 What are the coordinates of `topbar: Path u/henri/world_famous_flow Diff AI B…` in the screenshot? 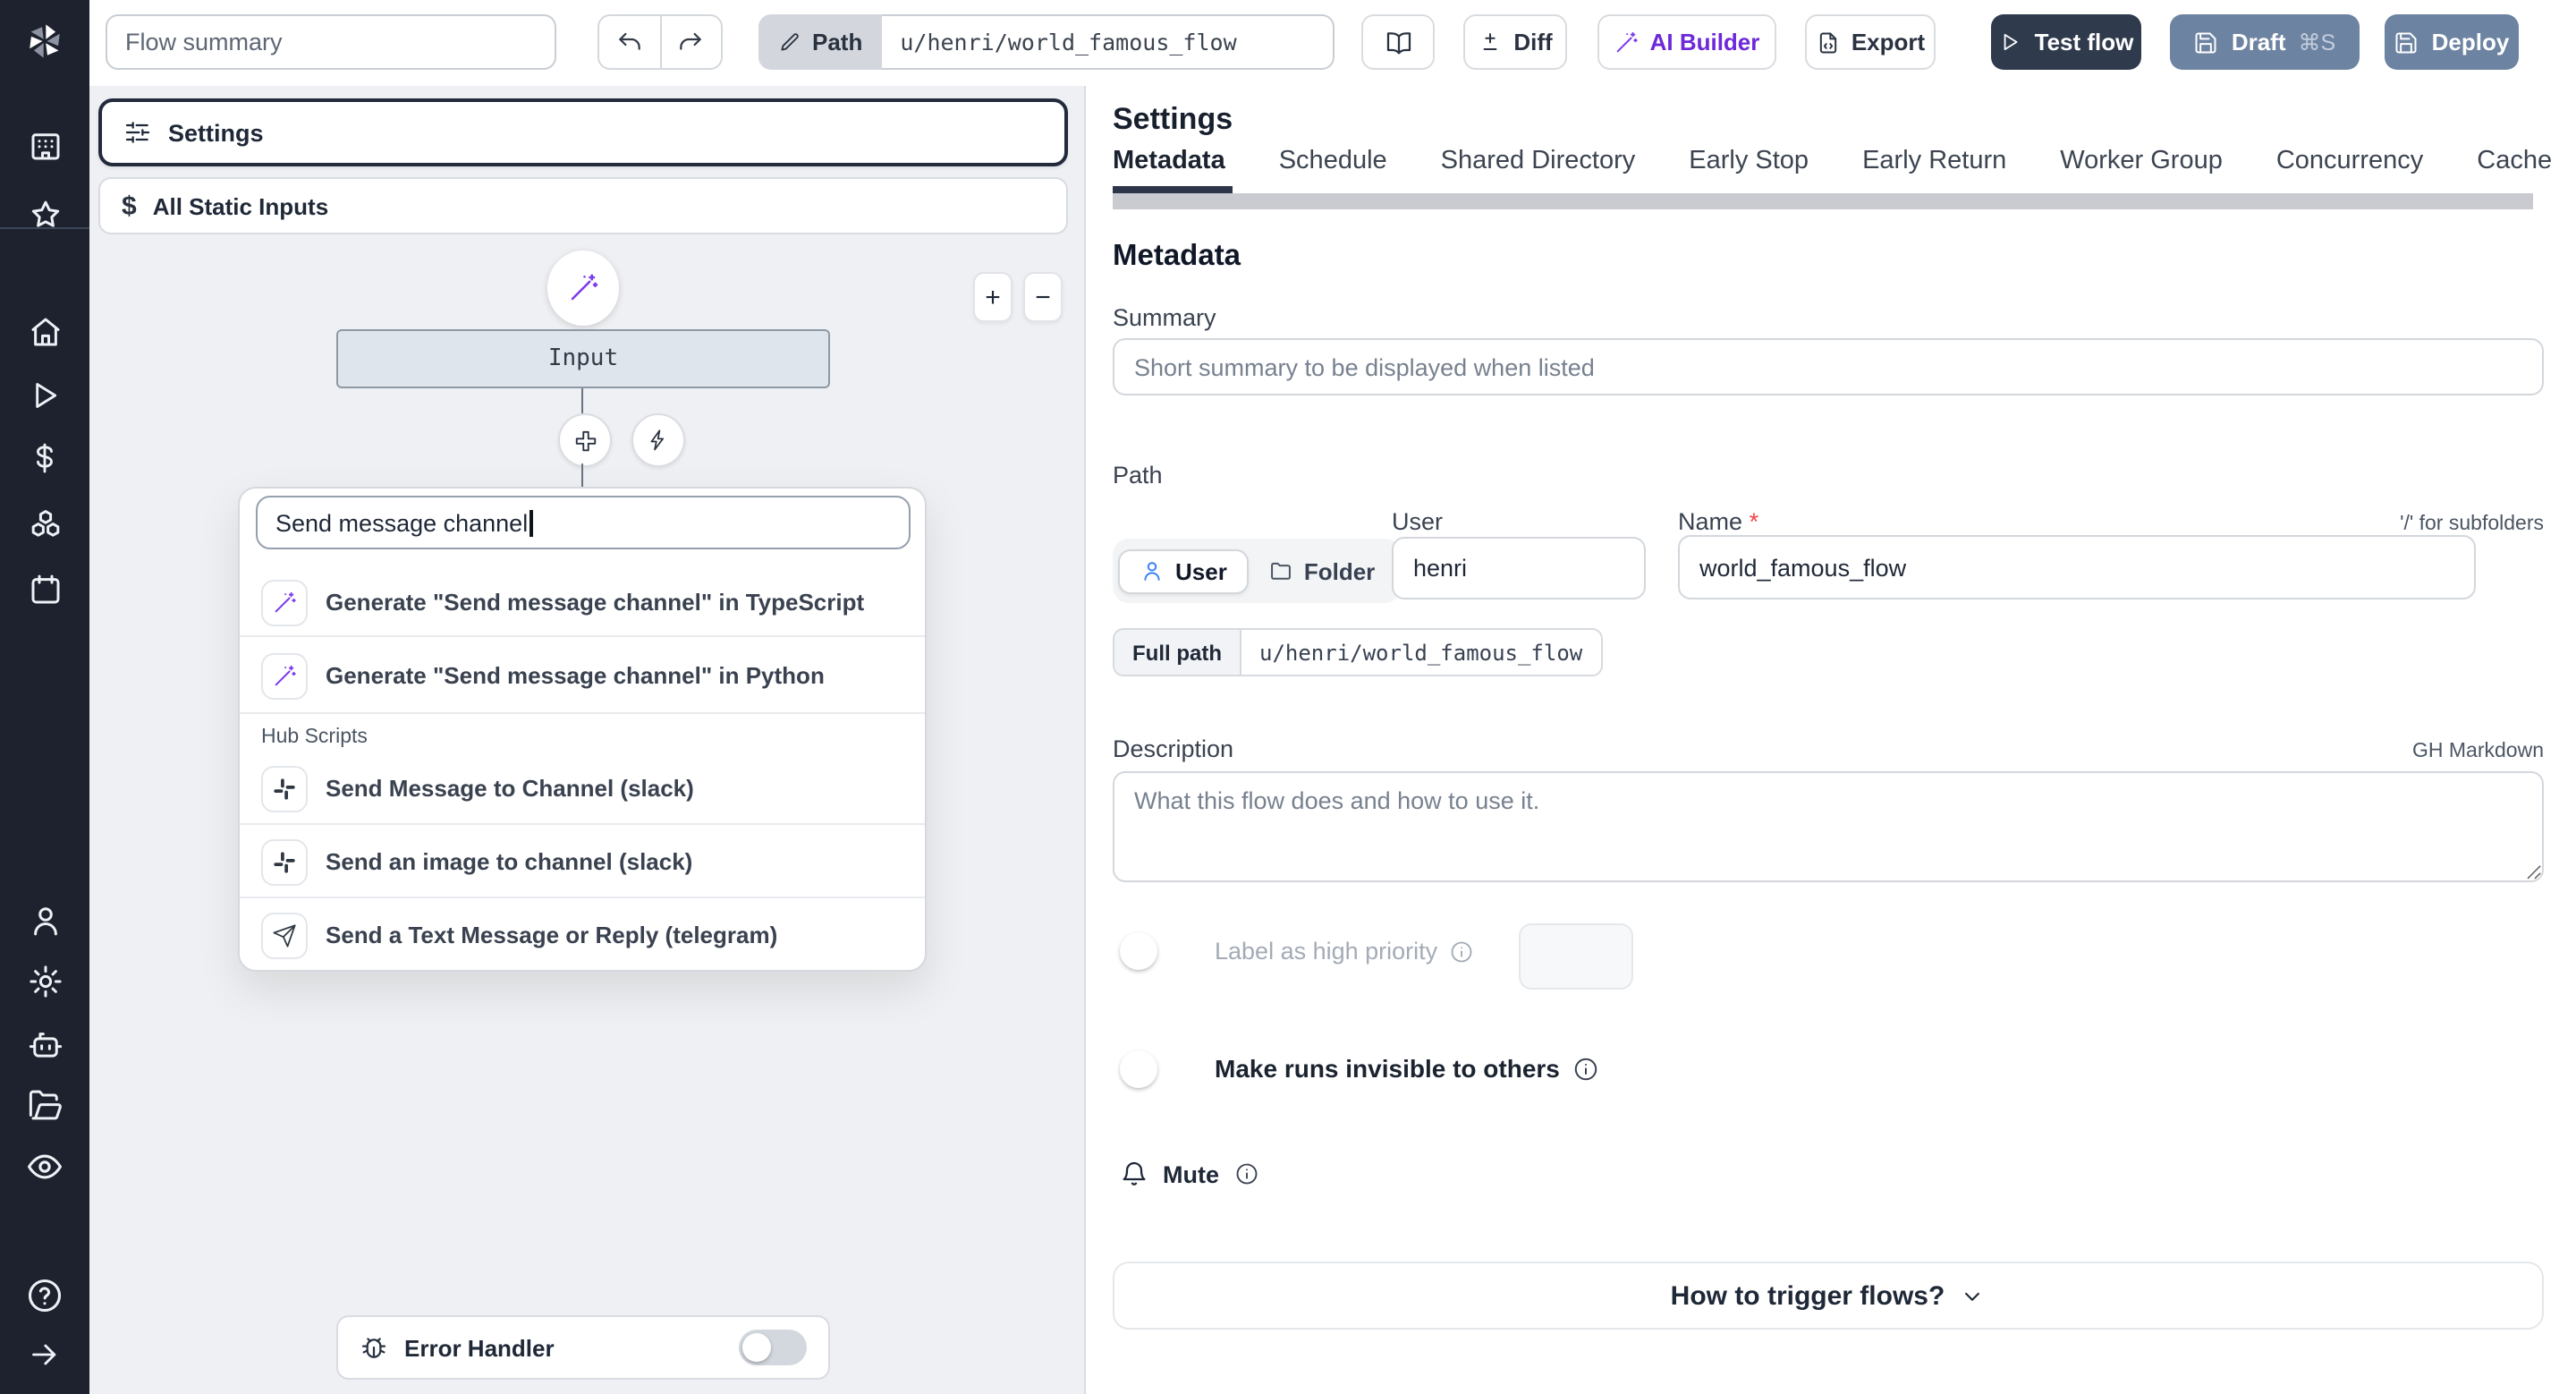 It's located at (1332, 44).